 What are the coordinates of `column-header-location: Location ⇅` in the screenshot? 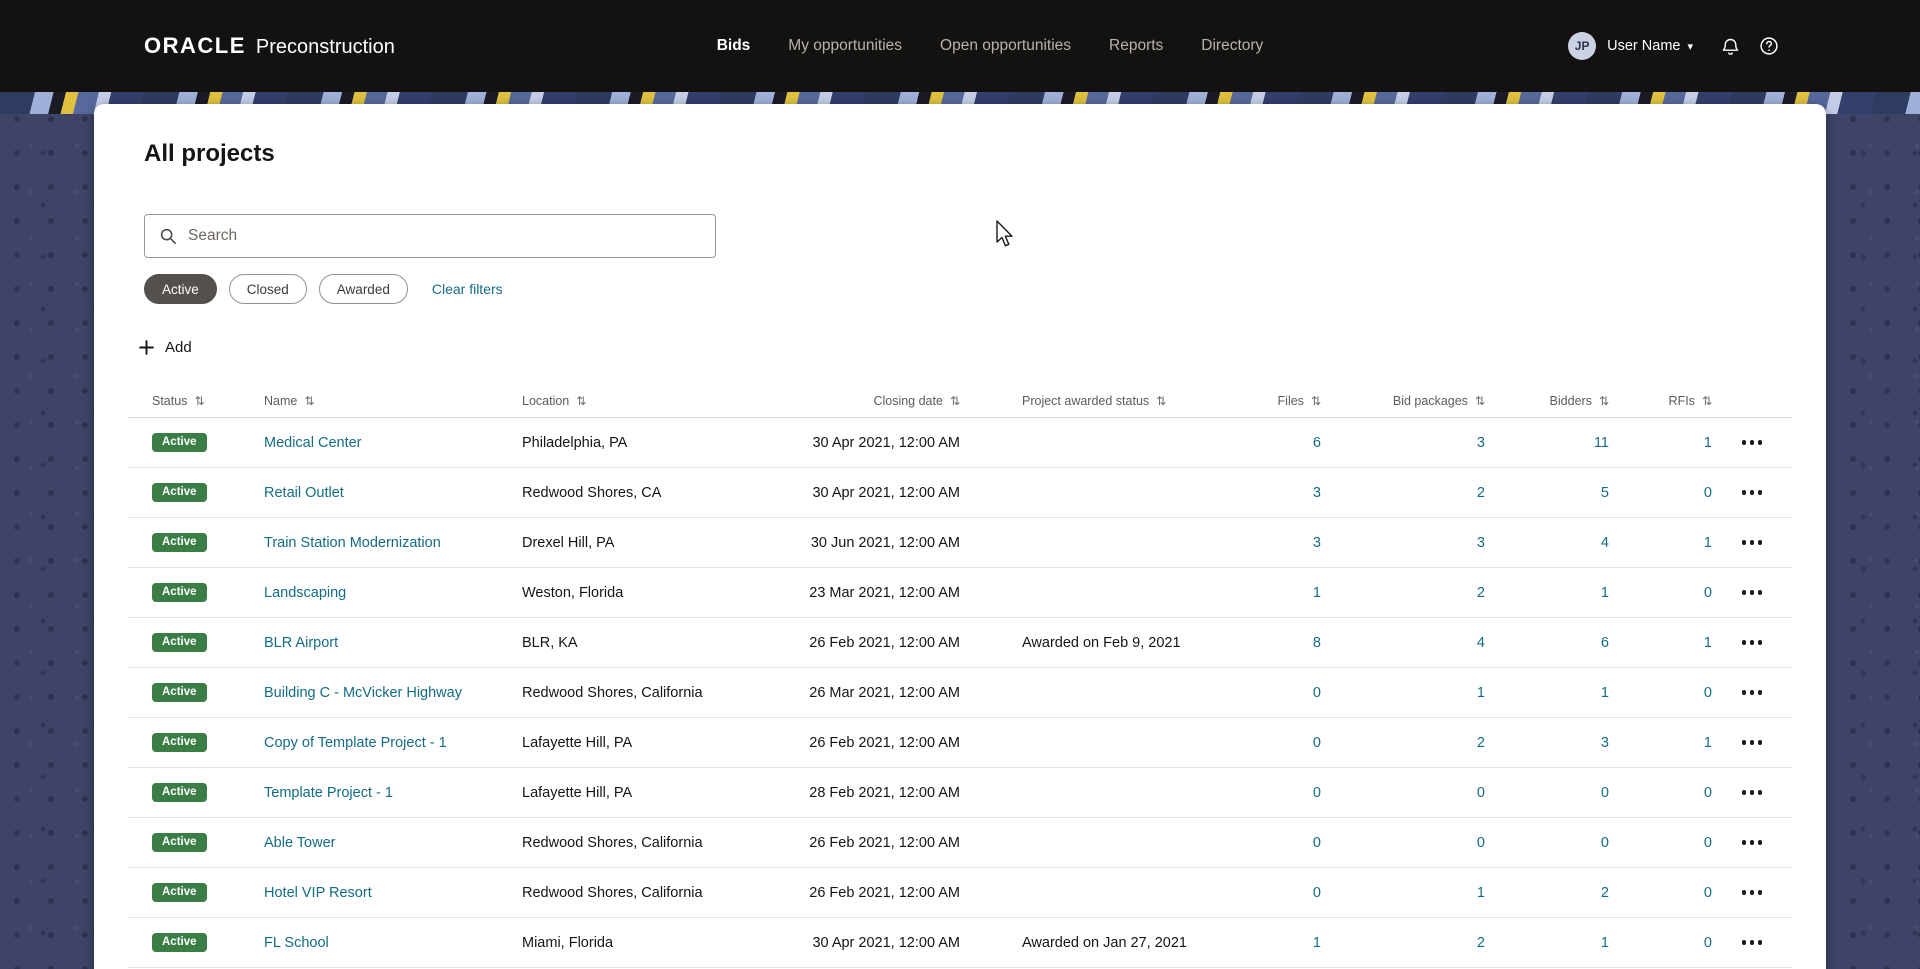 It's located at (646, 401).